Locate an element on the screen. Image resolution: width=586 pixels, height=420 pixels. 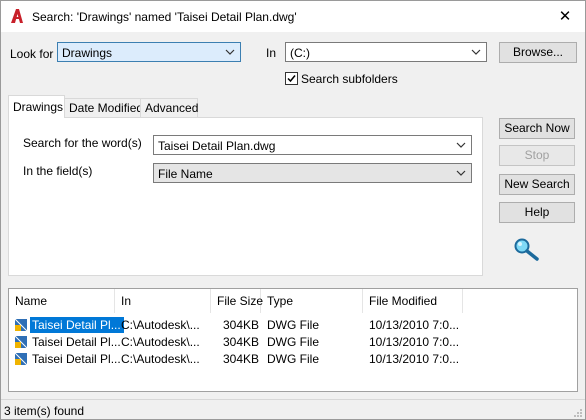
search-subfolders-label: Search subfolders is located at coordinates (349, 79).